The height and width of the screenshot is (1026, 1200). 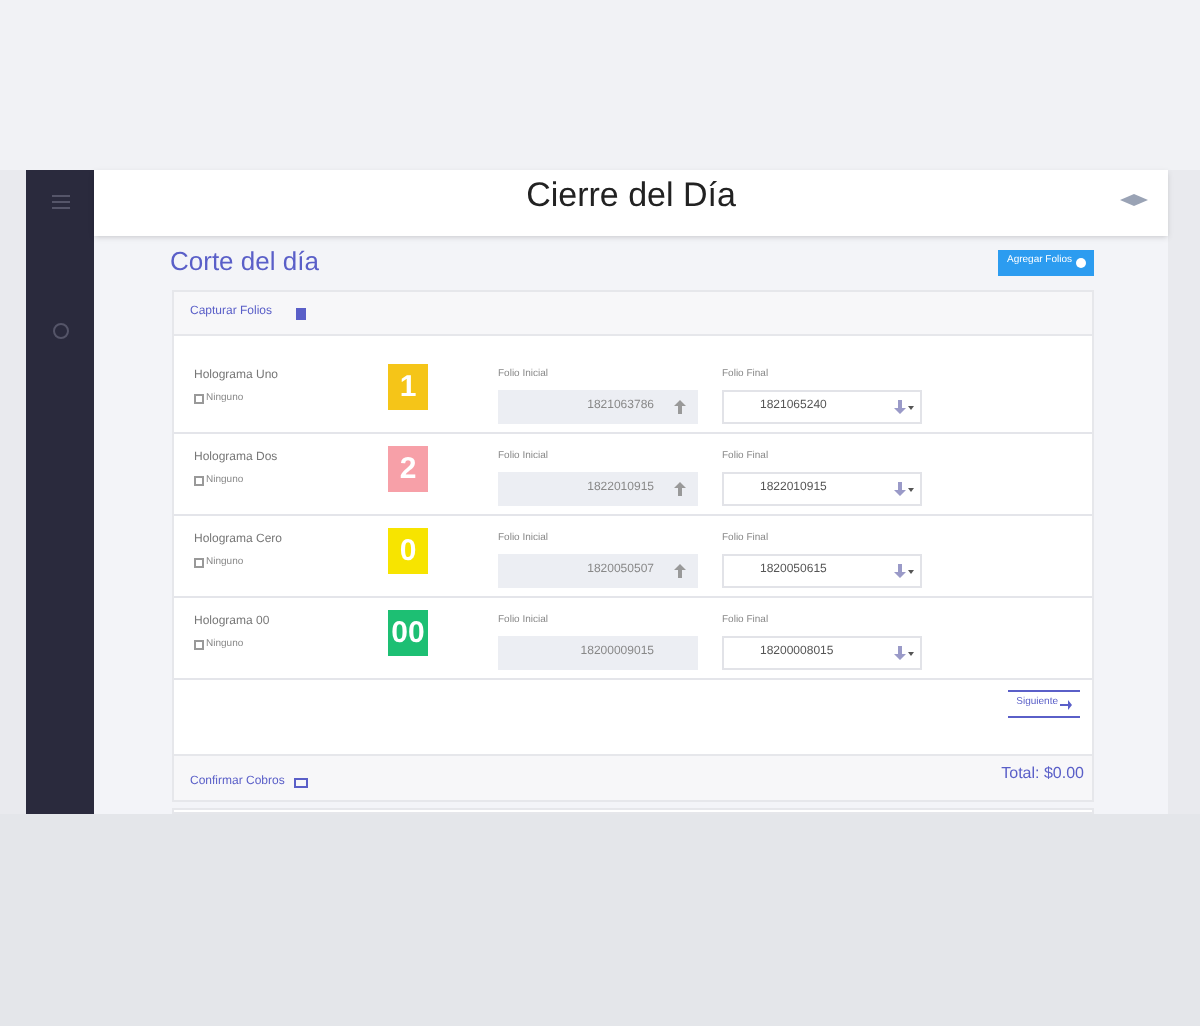 I want to click on menu-icon, so click(x=60, y=202).